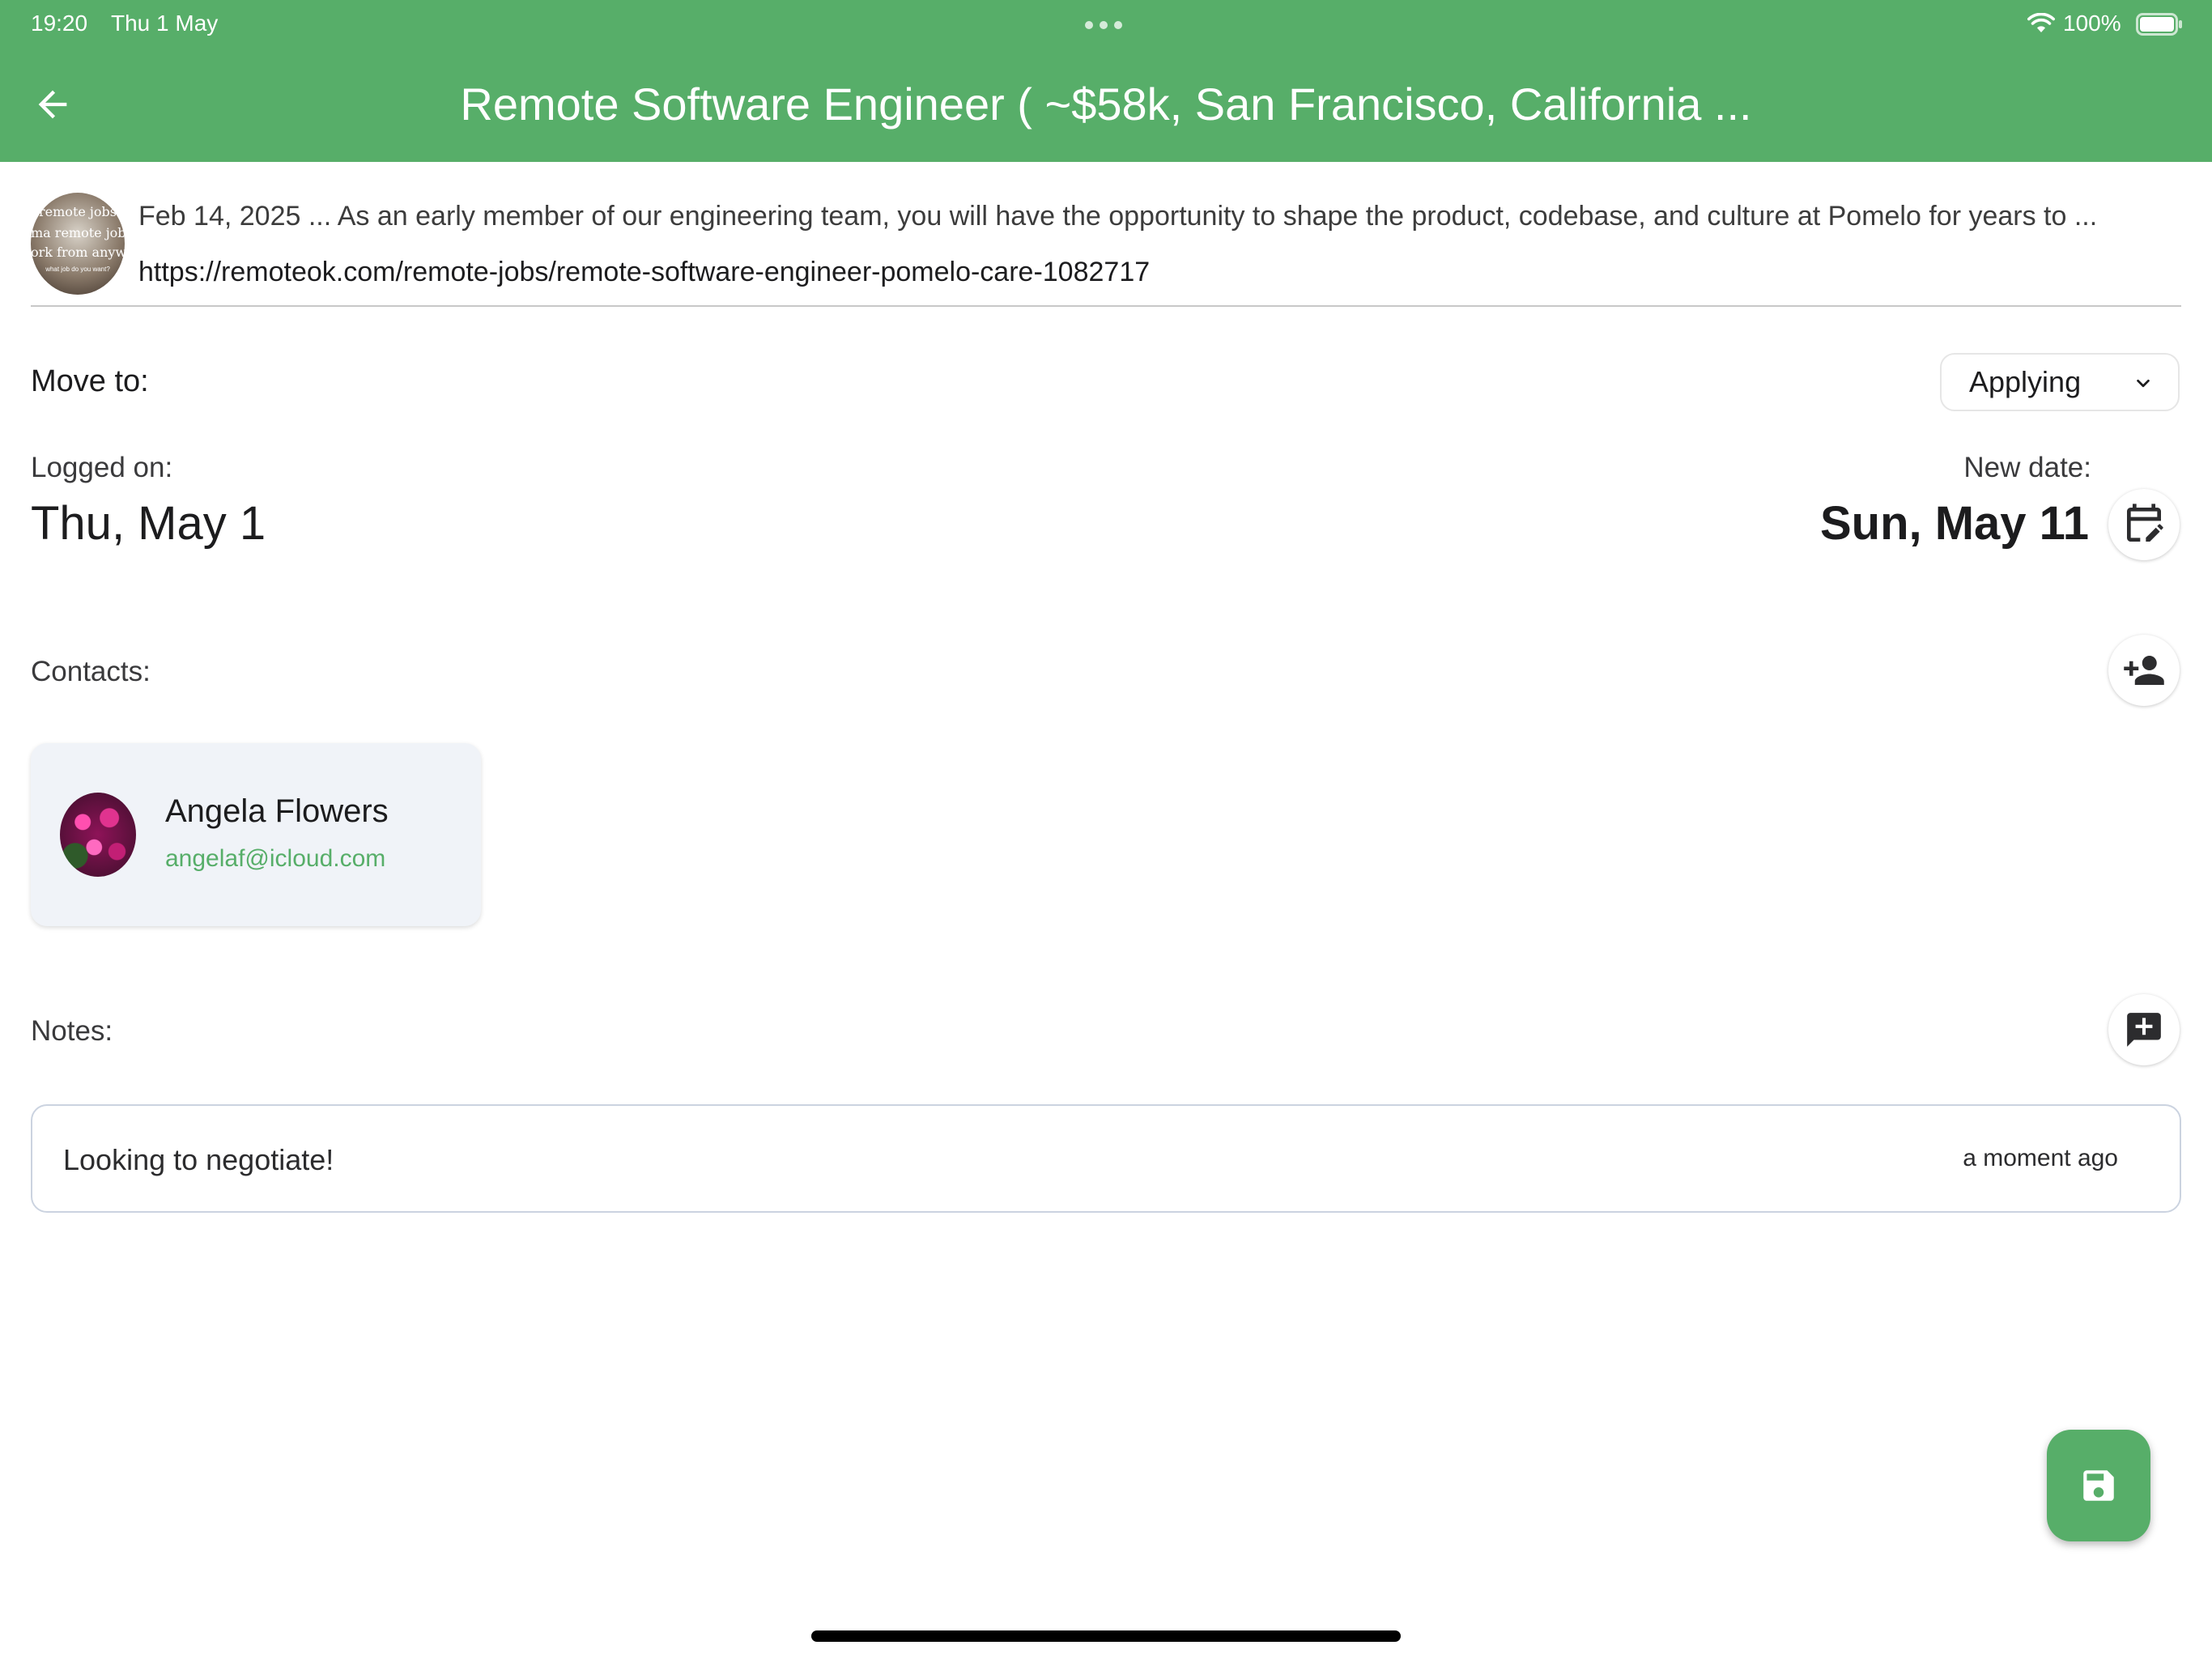 The height and width of the screenshot is (1658, 2212). What do you see at coordinates (1106, 1158) in the screenshot?
I see `note-item: Looking to negotiate! a moment ago` at bounding box center [1106, 1158].